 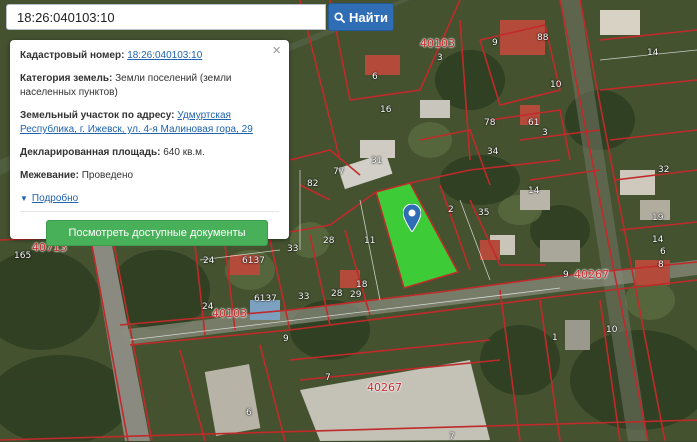 I want to click on survey-row: Межевание: Проведено, so click(x=149, y=176).